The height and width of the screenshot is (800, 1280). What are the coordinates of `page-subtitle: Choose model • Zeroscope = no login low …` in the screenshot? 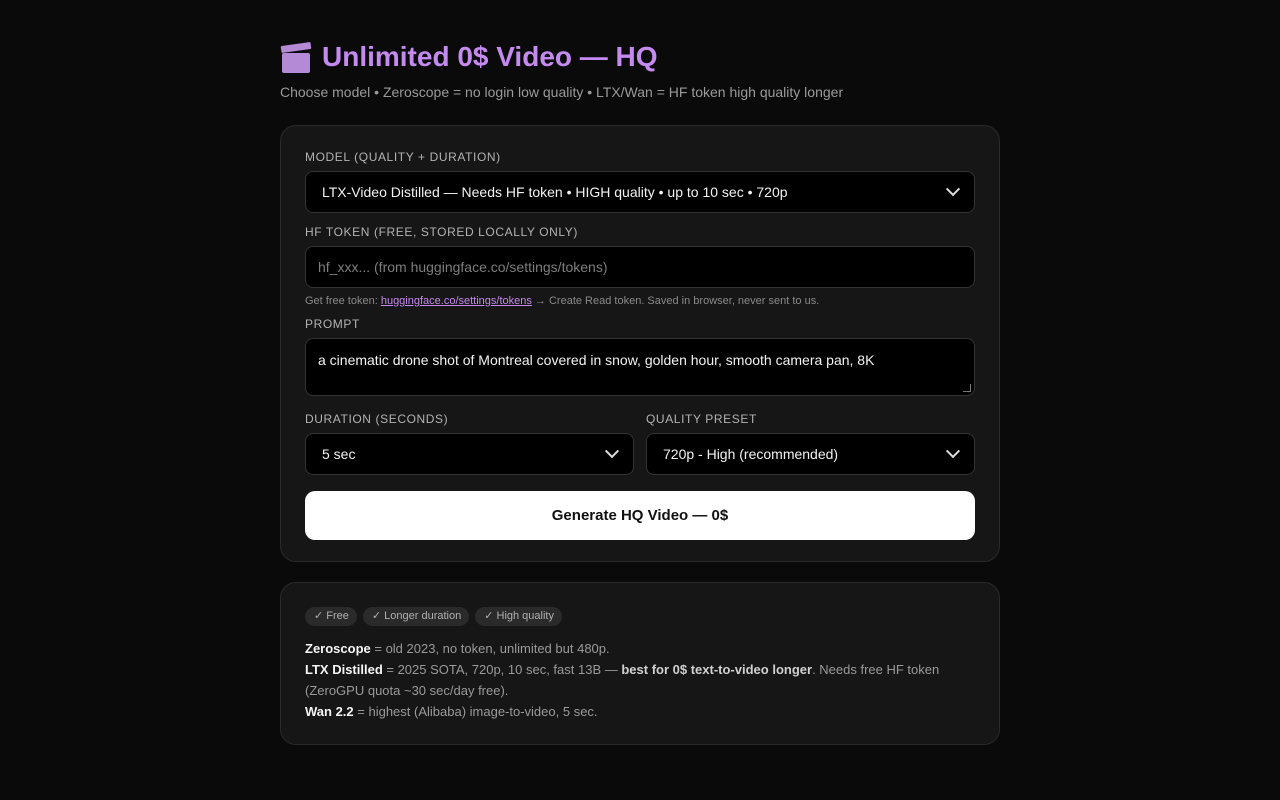 It's located at (562, 92).